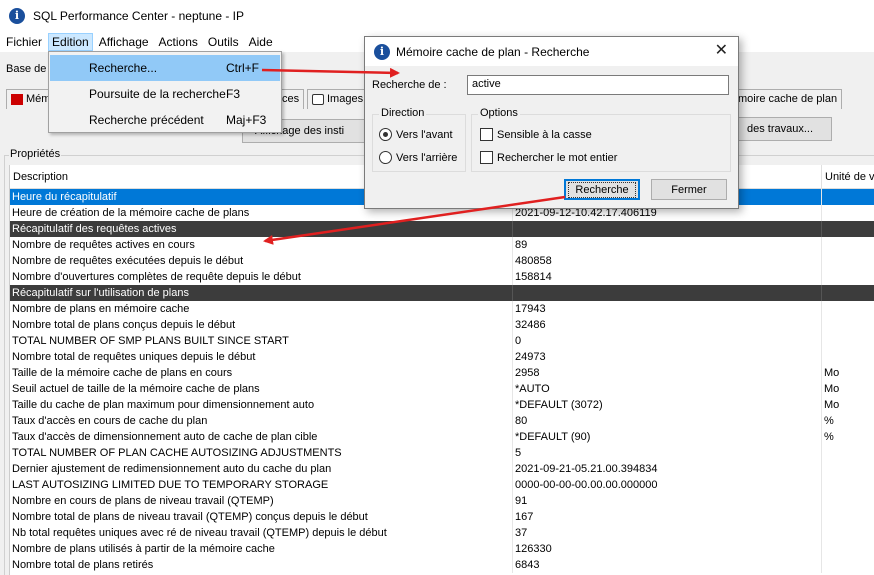  I want to click on close-icon: ✕, so click(721, 51).